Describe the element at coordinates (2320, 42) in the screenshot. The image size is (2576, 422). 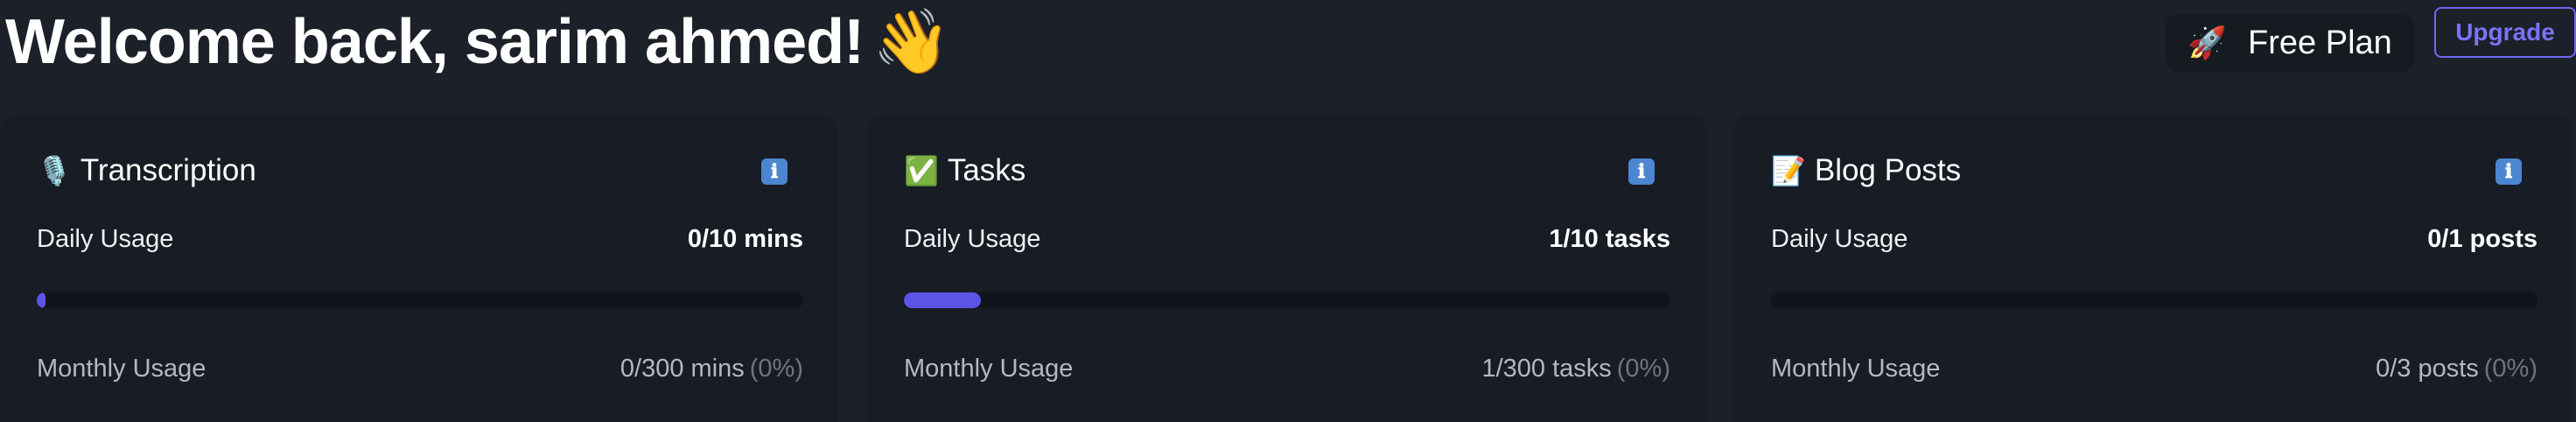
I see `plan-label: Free Plan` at that location.